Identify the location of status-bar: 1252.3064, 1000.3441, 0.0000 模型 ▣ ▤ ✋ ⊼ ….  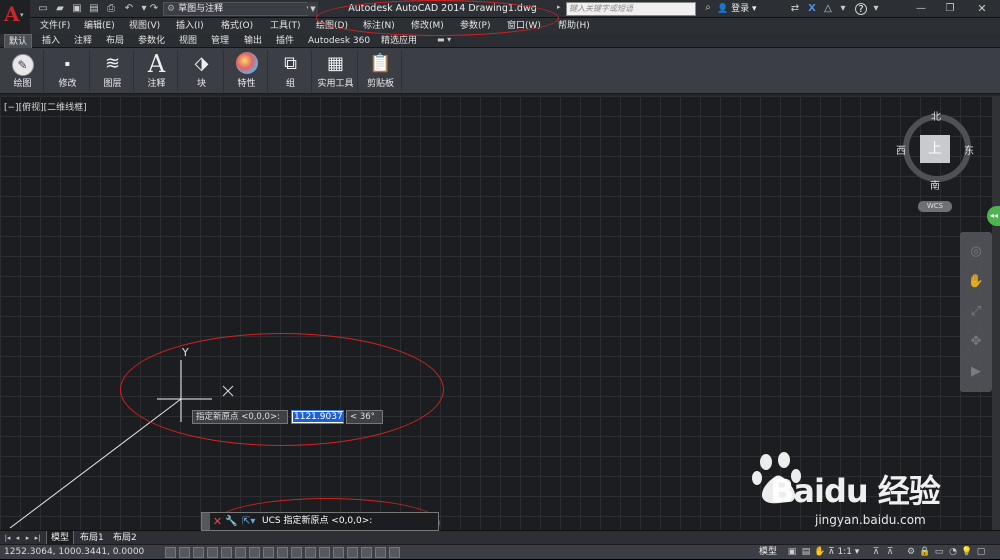
(500, 551).